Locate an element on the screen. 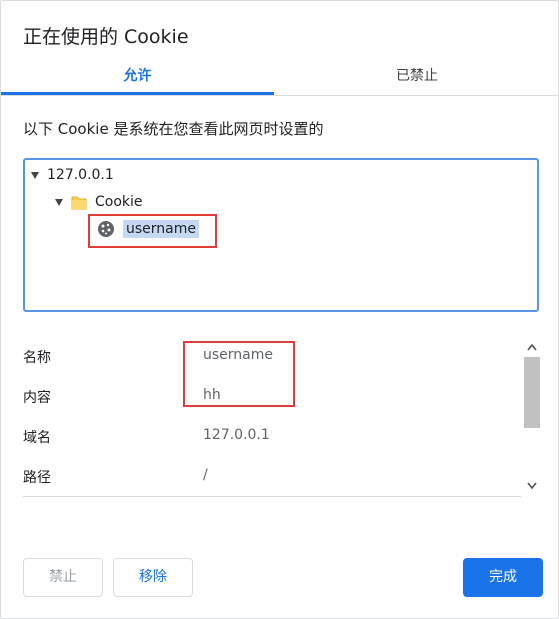 This screenshot has width=559, height=619. path-value: / is located at coordinates (205, 475).